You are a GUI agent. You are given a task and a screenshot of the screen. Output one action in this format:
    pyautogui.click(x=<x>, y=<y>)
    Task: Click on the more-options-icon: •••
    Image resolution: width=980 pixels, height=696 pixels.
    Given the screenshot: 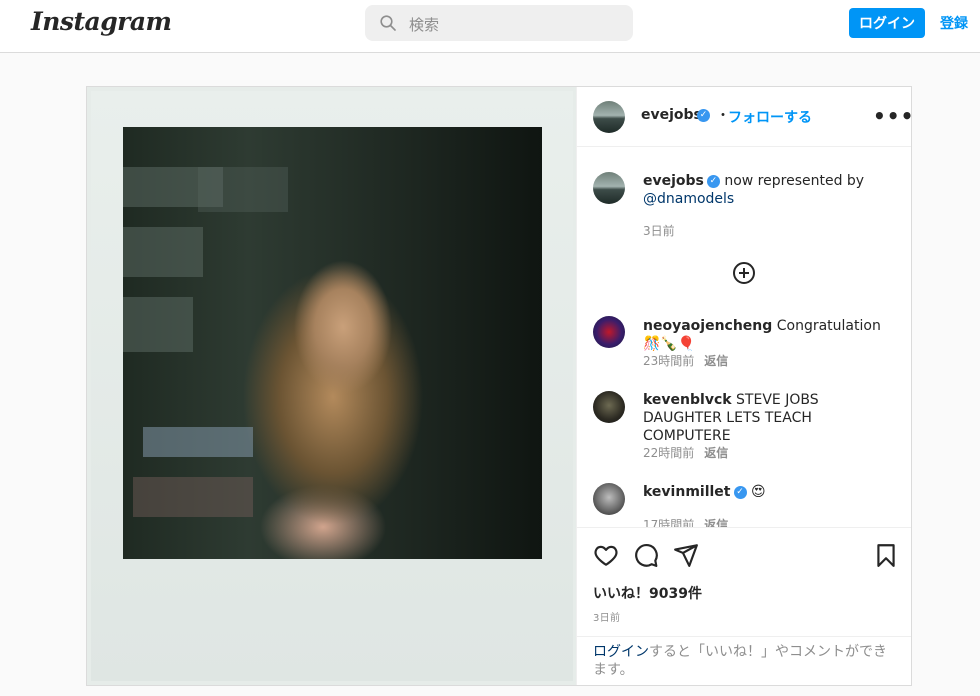 What is the action you would take?
    pyautogui.click(x=893, y=116)
    